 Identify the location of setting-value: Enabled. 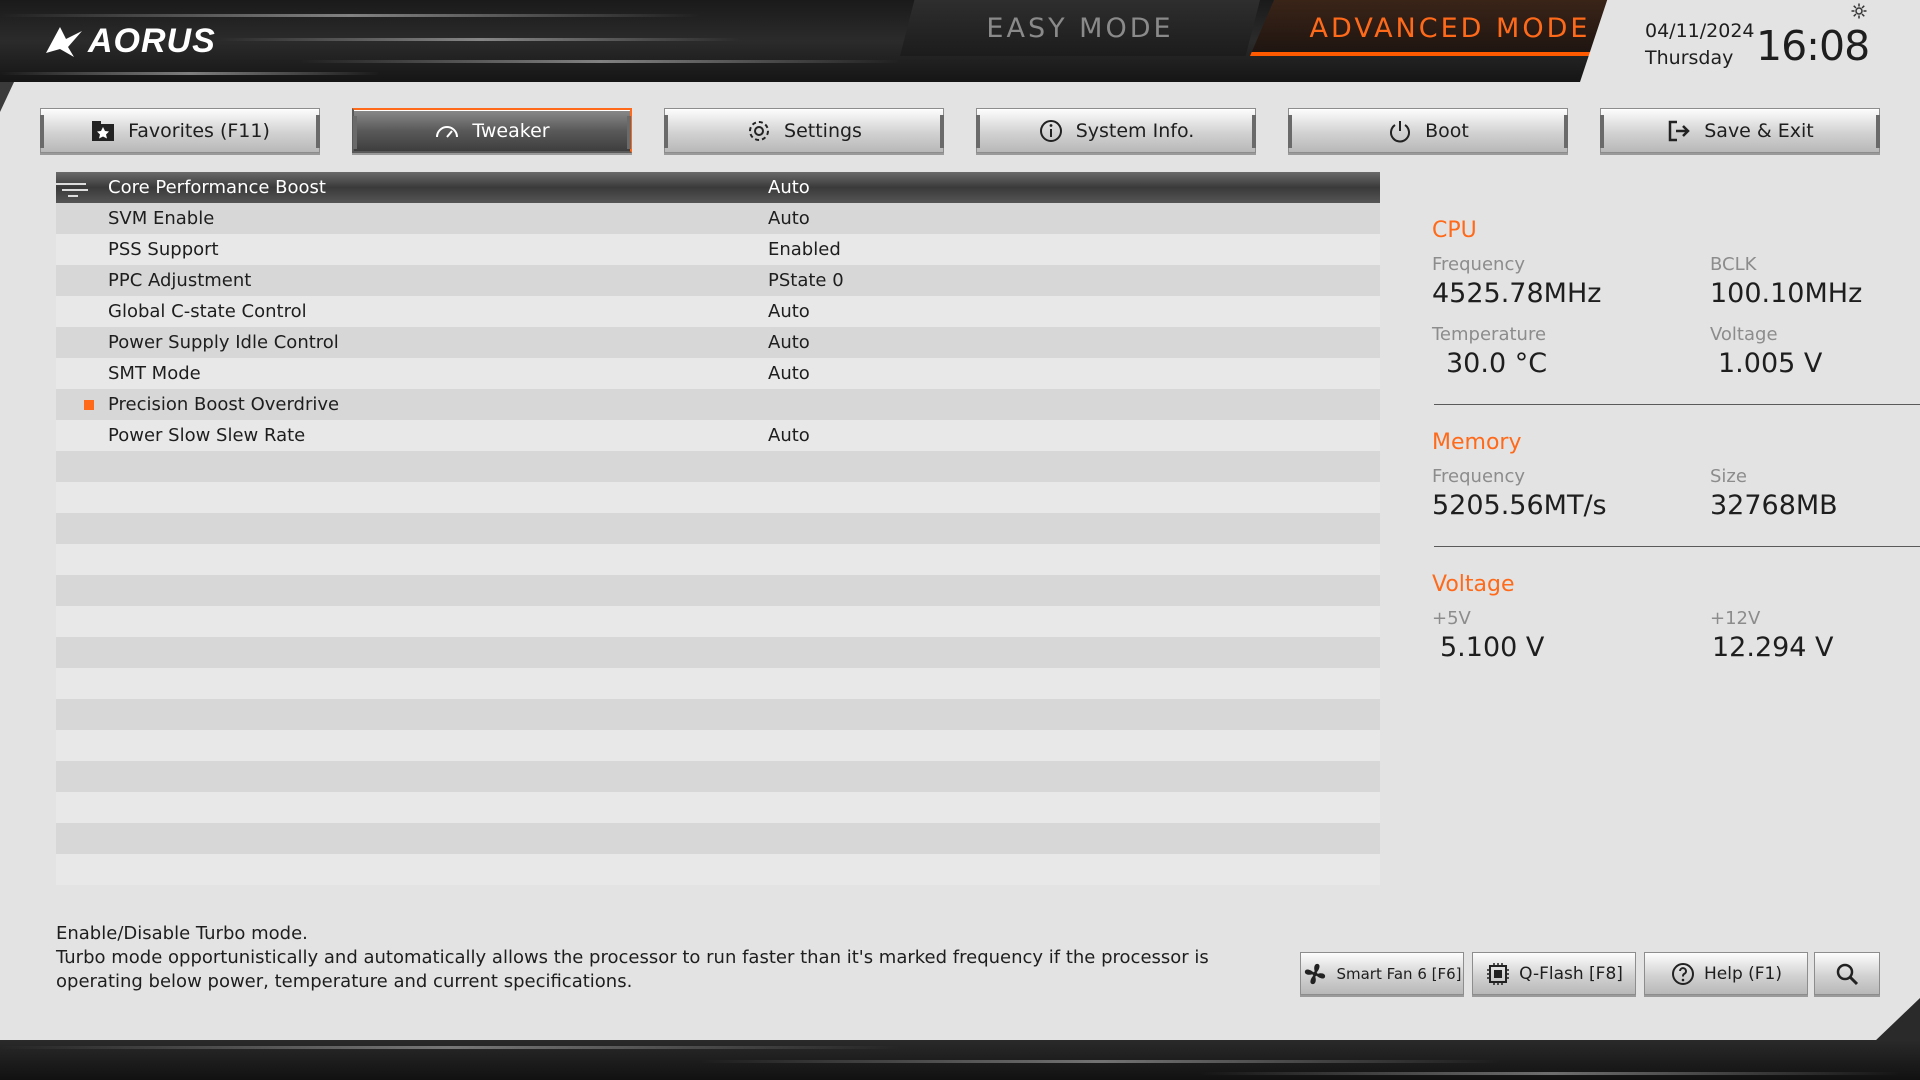
(804, 249).